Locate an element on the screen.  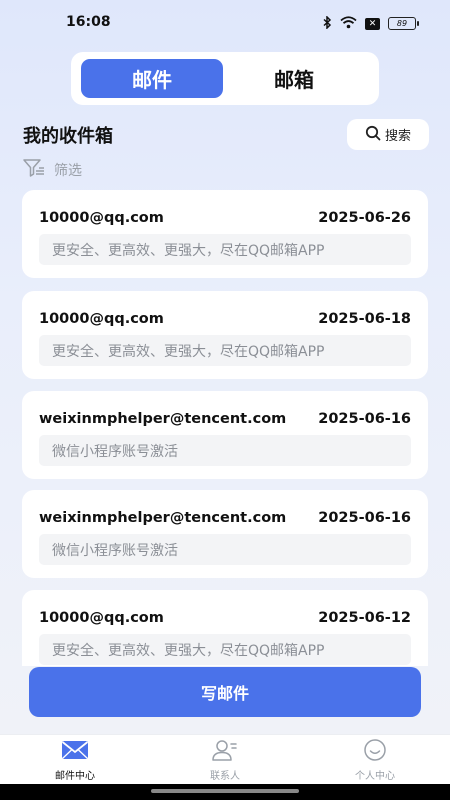
filter-button: 筛选 is located at coordinates (52, 170).